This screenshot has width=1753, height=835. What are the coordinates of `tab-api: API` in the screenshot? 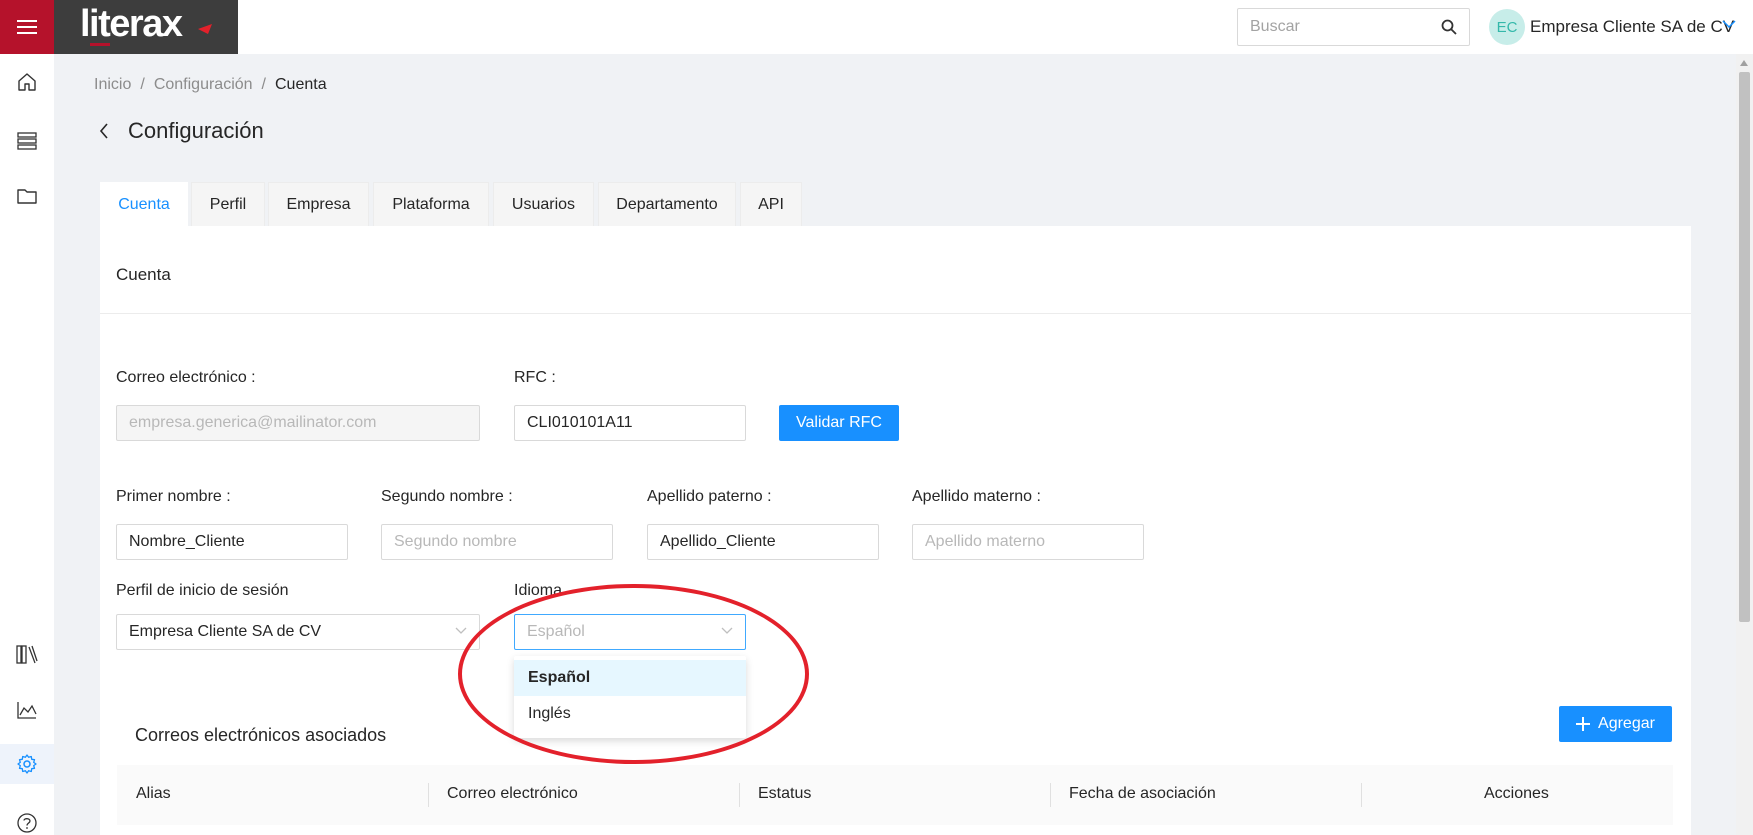 It's located at (771, 204).